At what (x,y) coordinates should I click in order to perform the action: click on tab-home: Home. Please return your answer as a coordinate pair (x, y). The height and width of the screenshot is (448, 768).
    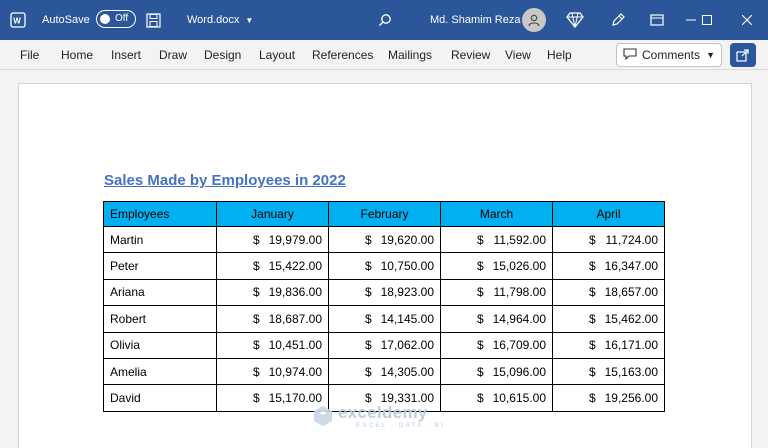
    Looking at the image, I should click on (77, 55).